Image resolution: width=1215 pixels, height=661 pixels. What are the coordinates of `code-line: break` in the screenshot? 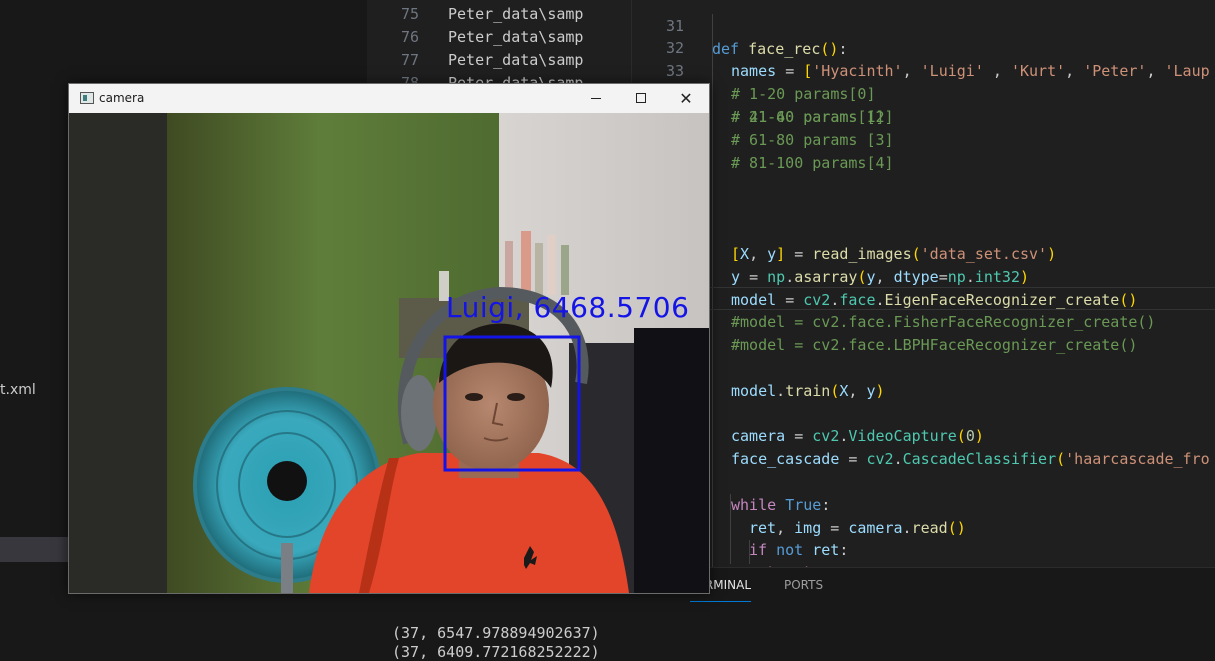 It's located at (923, 553).